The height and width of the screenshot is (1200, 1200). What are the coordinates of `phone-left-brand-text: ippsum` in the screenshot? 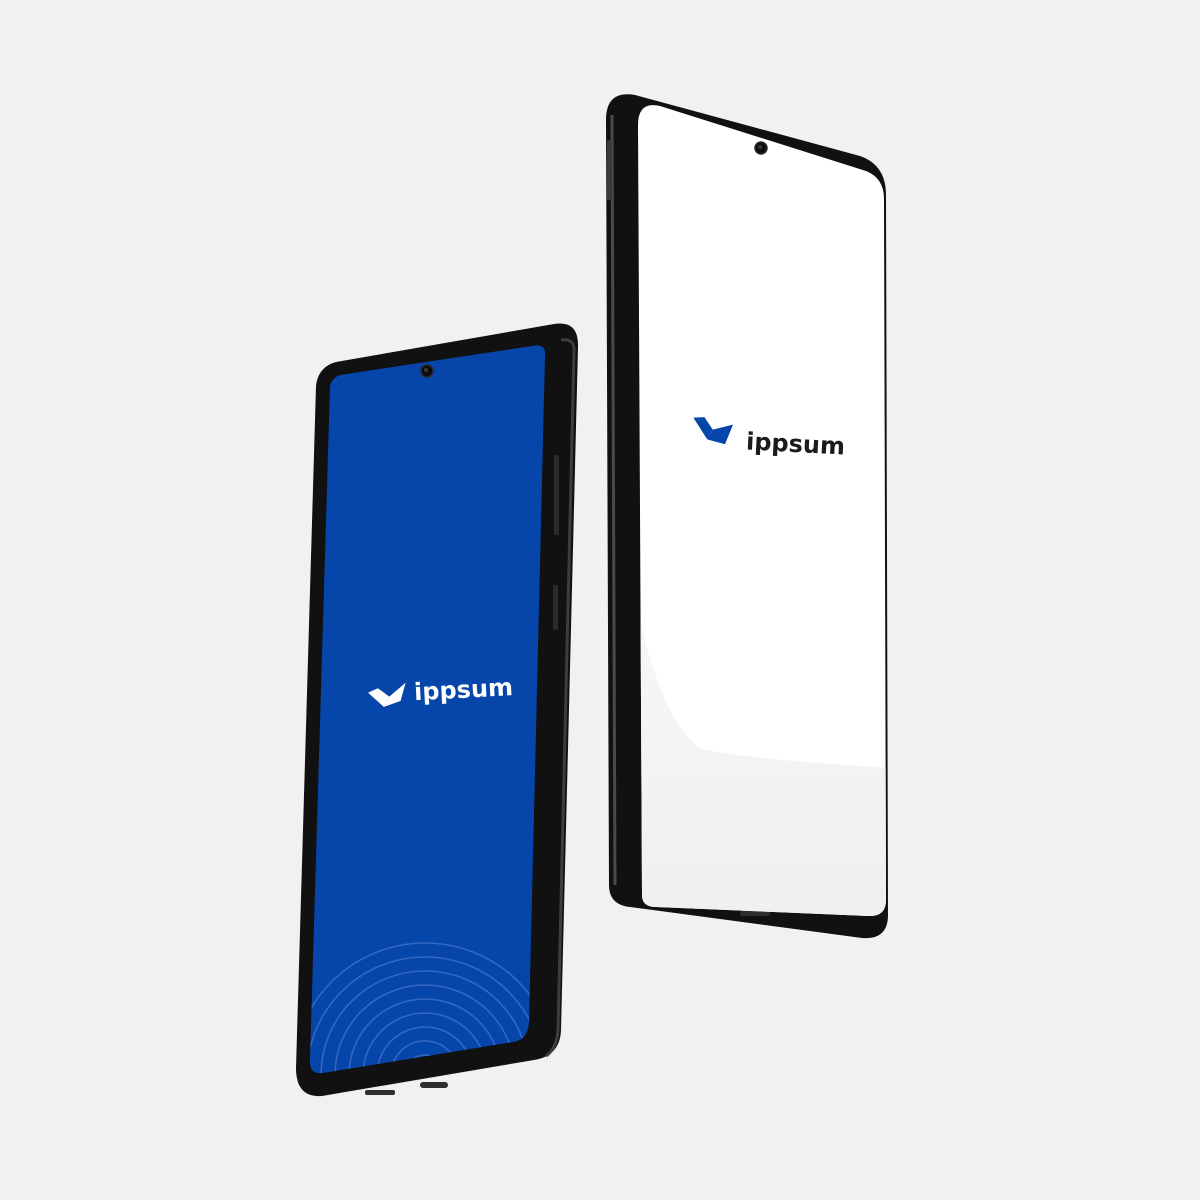 It's located at (463, 689).